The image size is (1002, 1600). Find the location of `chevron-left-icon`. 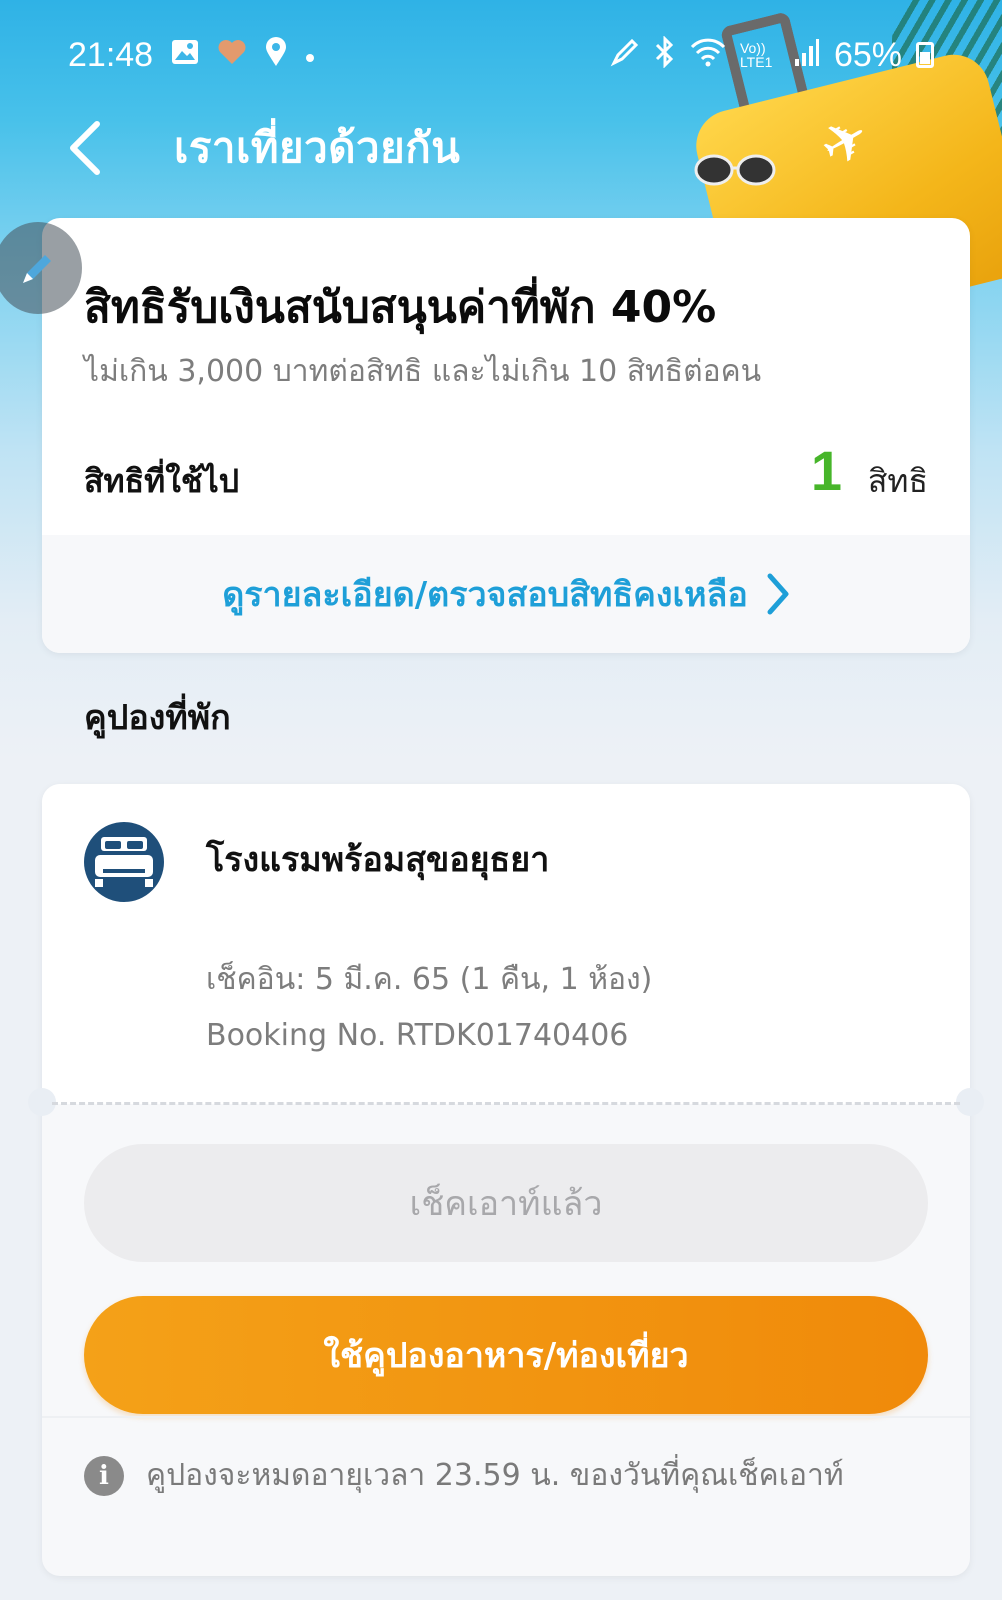

chevron-left-icon is located at coordinates (85, 148).